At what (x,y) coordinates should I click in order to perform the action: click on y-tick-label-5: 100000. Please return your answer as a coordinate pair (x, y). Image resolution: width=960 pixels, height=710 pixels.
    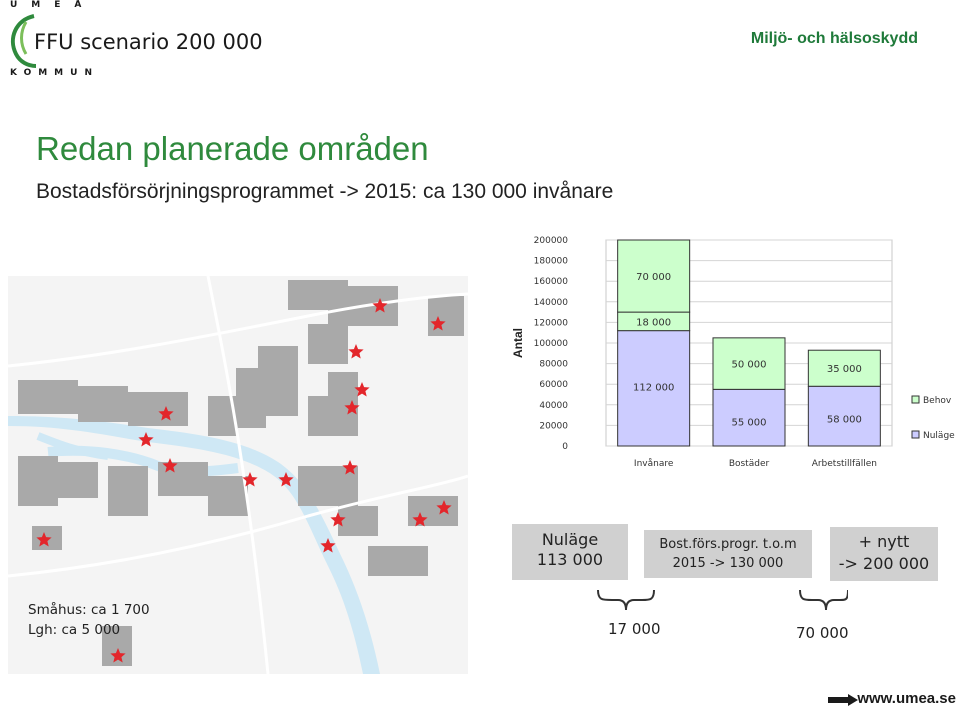
    Looking at the image, I should click on (551, 344).